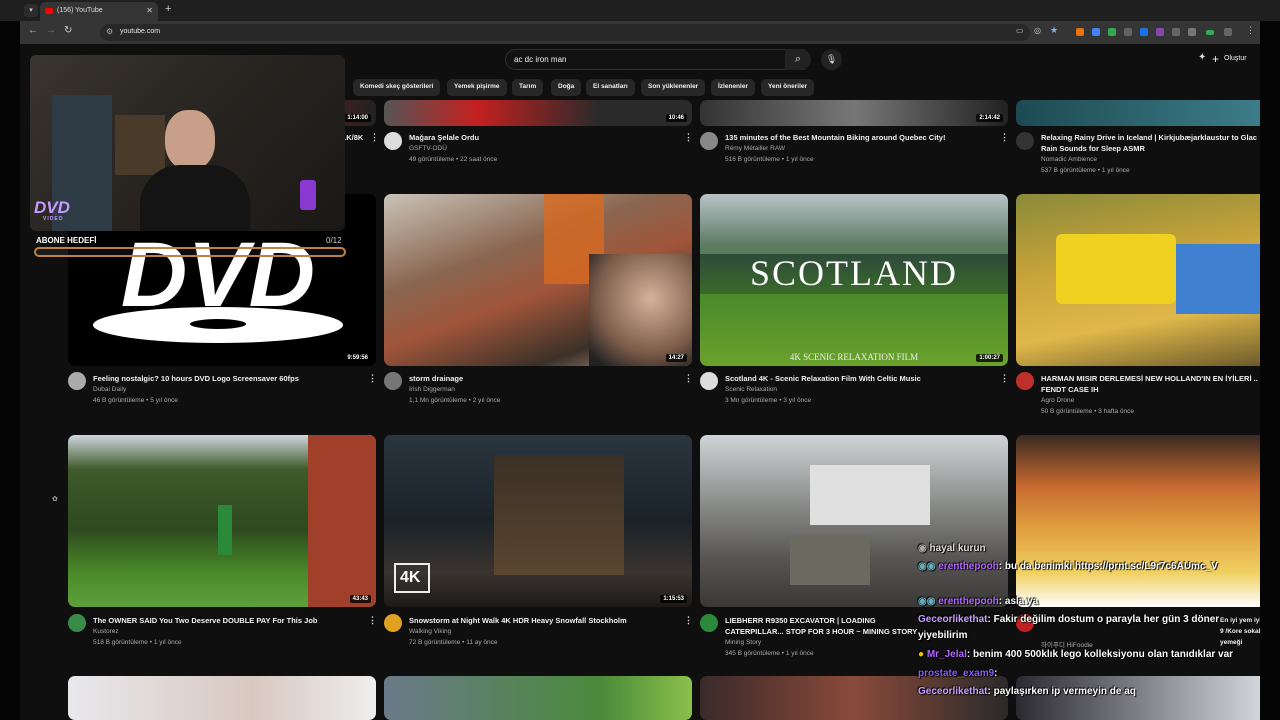 The height and width of the screenshot is (720, 1280). Describe the element at coordinates (1202, 57) in the screenshot. I see `notifications-icon: ✦` at that location.